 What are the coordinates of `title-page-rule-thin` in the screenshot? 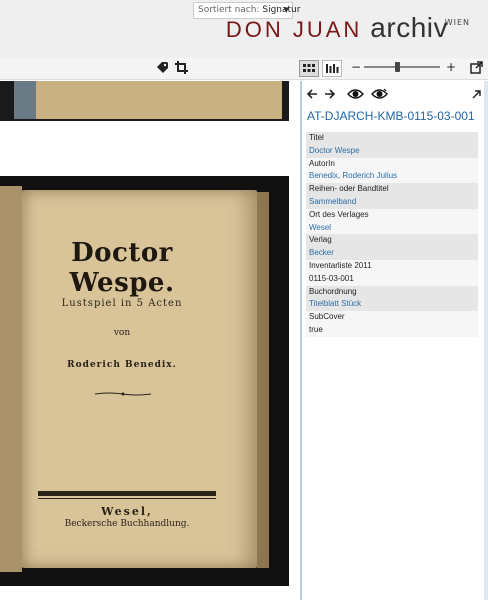 It's located at (127, 498).